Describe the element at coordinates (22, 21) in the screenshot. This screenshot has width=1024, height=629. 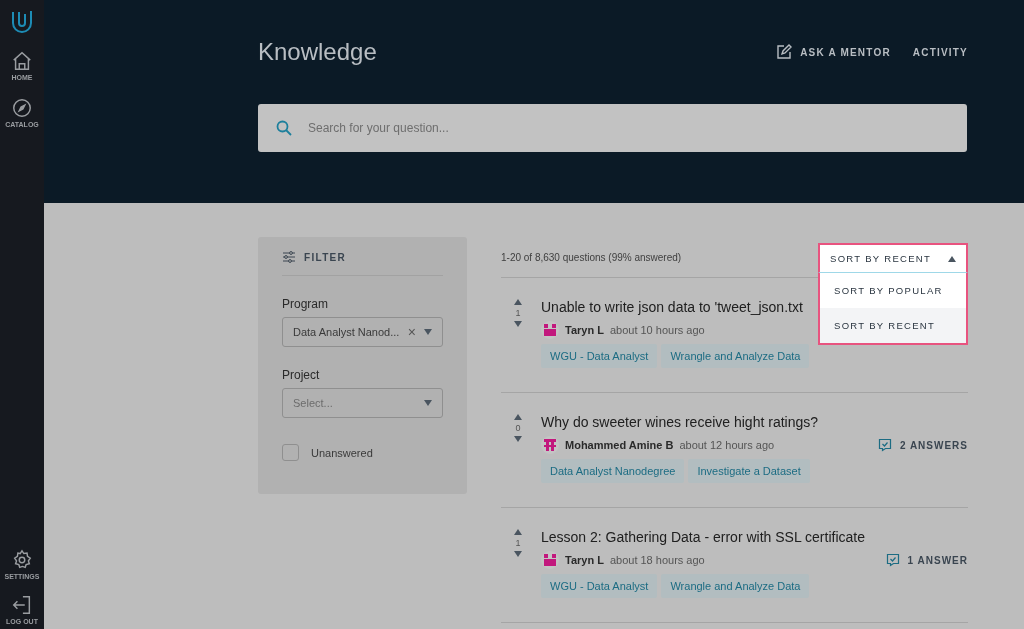
I see `logo-icon` at that location.